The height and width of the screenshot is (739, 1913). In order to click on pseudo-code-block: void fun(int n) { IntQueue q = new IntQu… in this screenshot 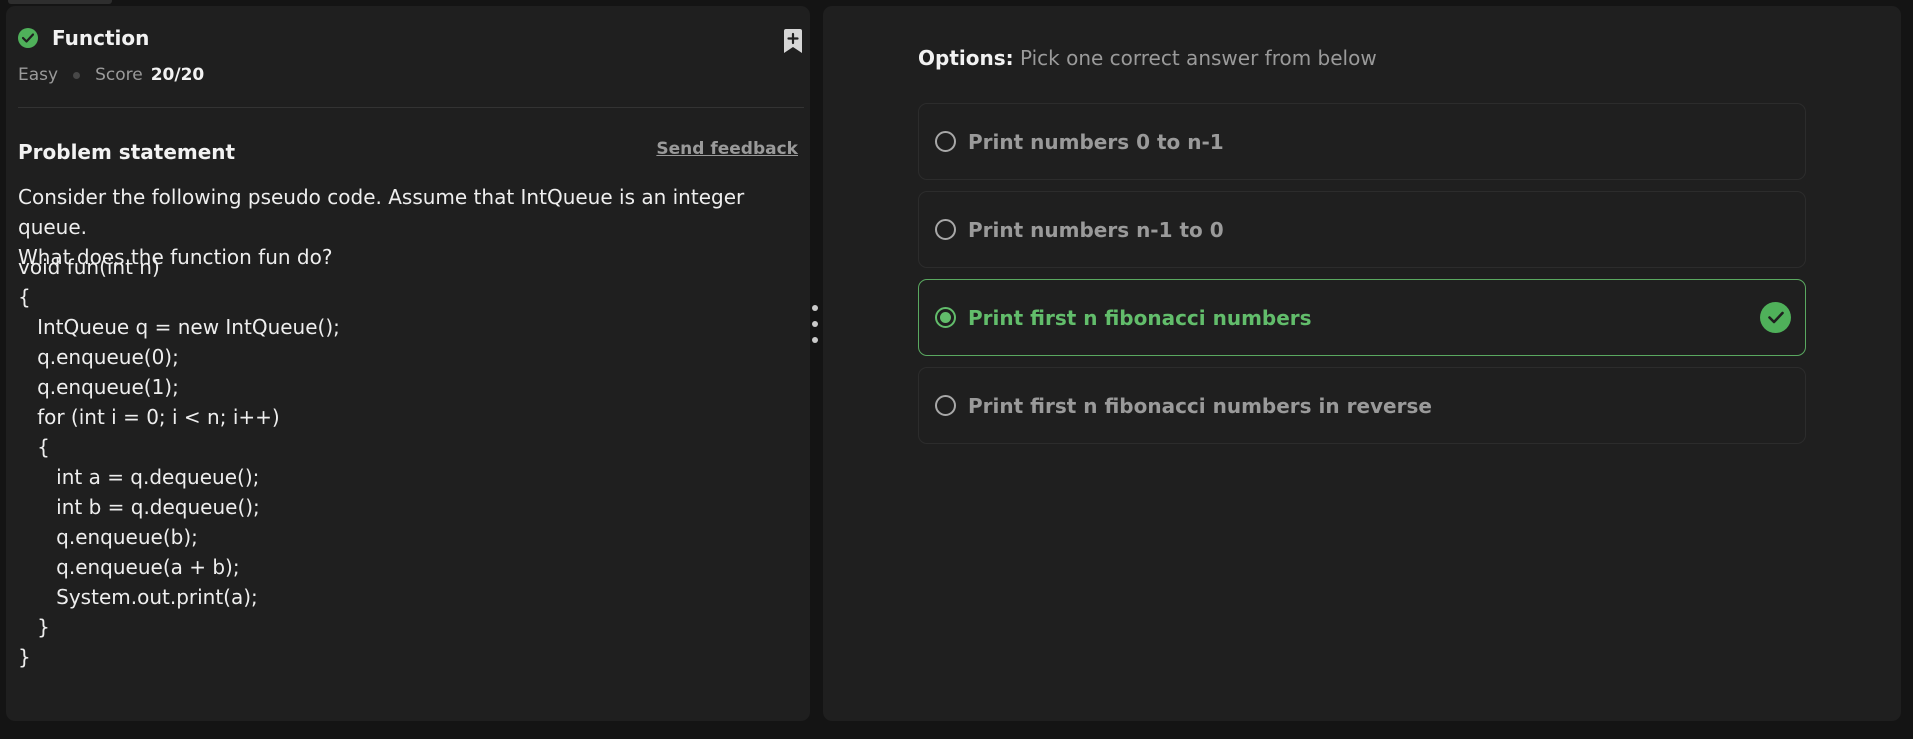, I will do `click(179, 462)`.